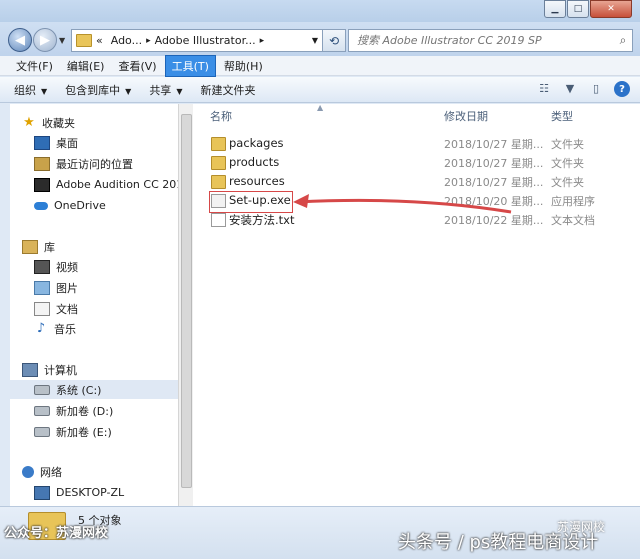 This screenshot has height=559, width=640. What do you see at coordinates (86, 66) in the screenshot?
I see `menu-edit: 编辑(E)` at bounding box center [86, 66].